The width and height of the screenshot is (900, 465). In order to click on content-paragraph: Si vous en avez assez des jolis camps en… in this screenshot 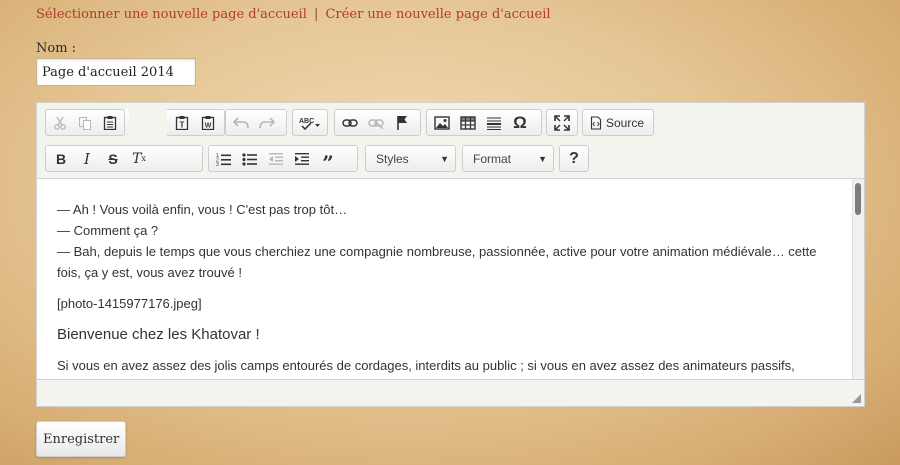, I will do `click(426, 365)`.